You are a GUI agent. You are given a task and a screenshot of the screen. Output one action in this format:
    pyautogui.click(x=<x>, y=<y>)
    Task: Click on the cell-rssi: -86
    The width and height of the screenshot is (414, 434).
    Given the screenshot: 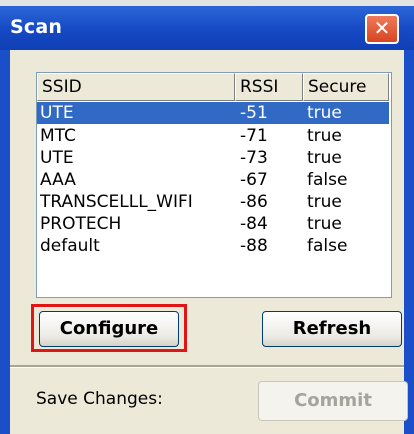 What is the action you would take?
    pyautogui.click(x=254, y=202)
    